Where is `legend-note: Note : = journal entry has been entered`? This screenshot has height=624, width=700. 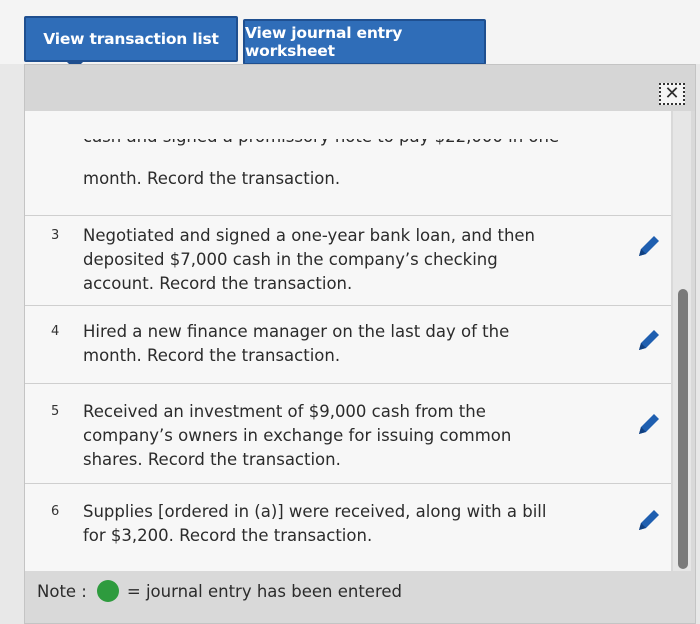
legend-note: Note : = journal entry has been entered is located at coordinates (348, 591).